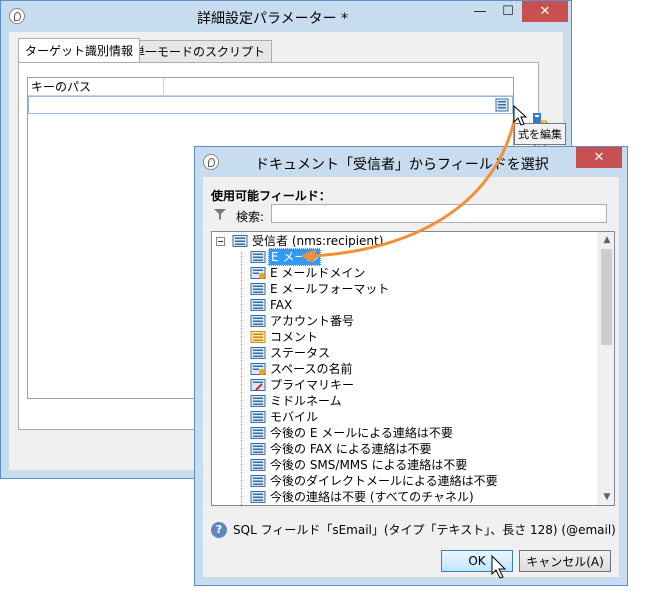 The image size is (647, 601). I want to click on tree-item-label: 今後の FAX による連絡は不要, so click(351, 449).